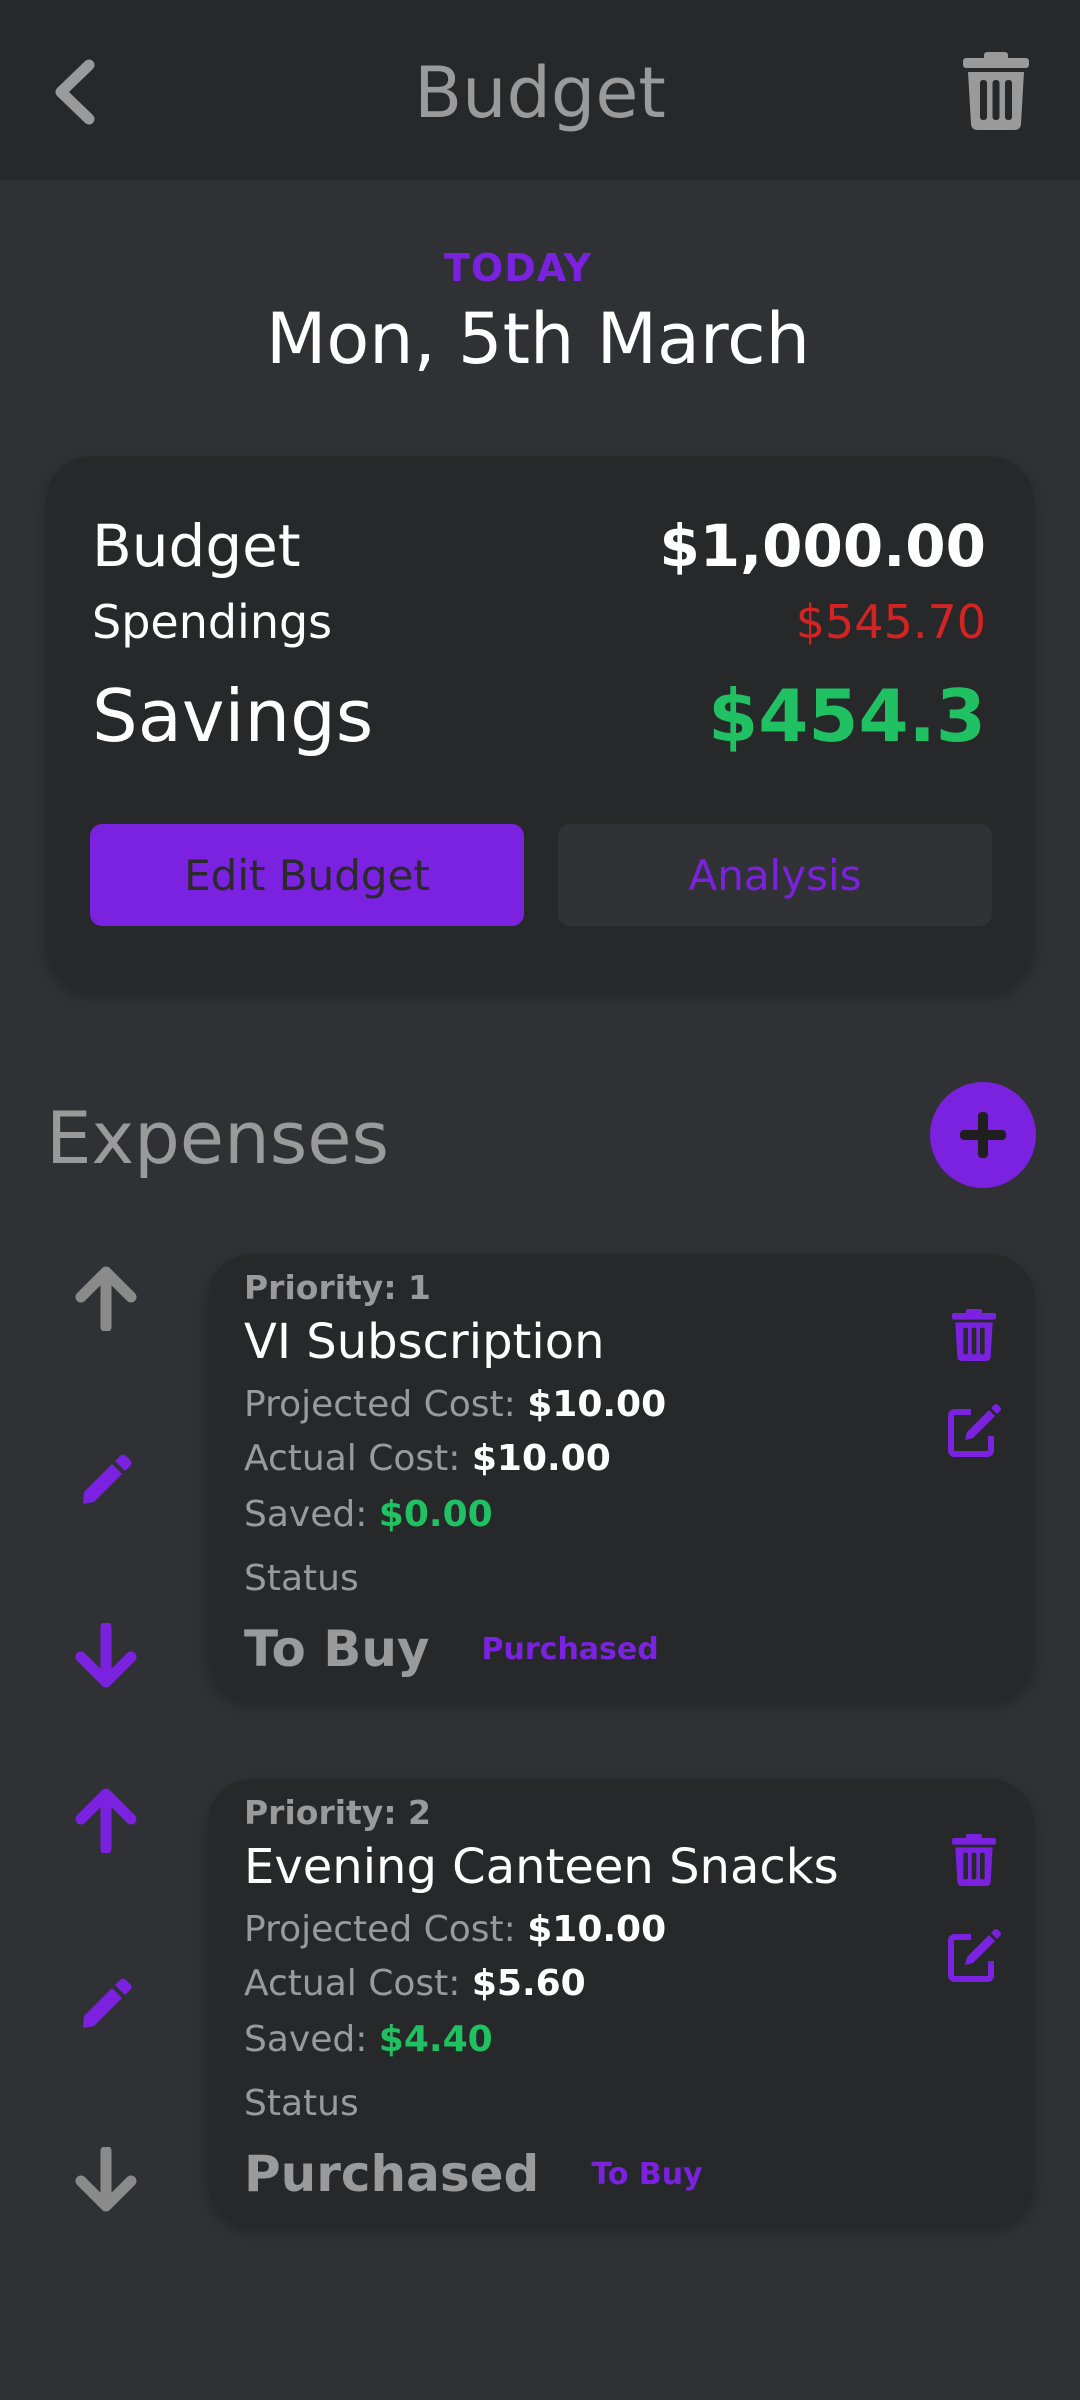 Image resolution: width=1080 pixels, height=2400 pixels. What do you see at coordinates (435, 1514) in the screenshot?
I see `saved-value: $0.00` at bounding box center [435, 1514].